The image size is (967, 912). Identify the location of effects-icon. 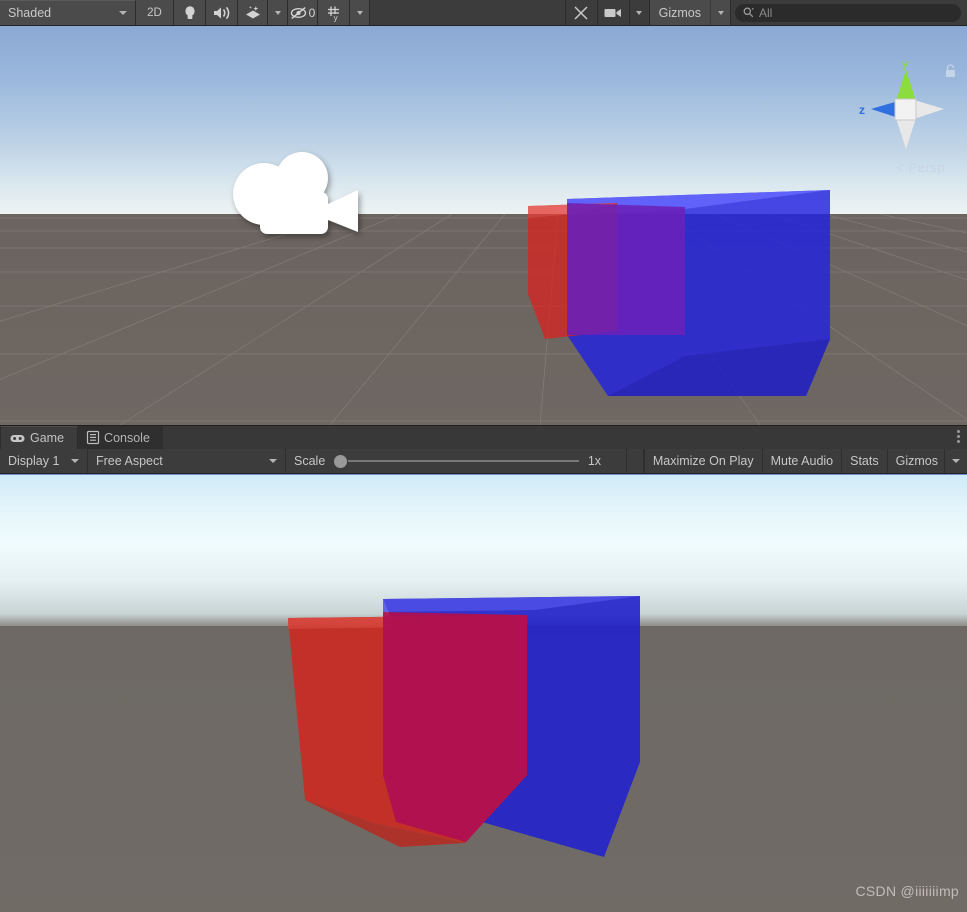
(252, 12).